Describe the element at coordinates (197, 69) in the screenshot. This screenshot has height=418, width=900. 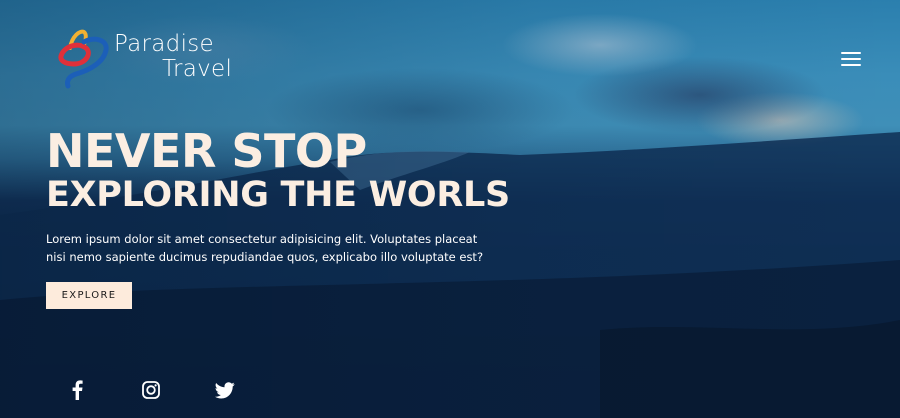
I see `brand-name-line2: Travel` at that location.